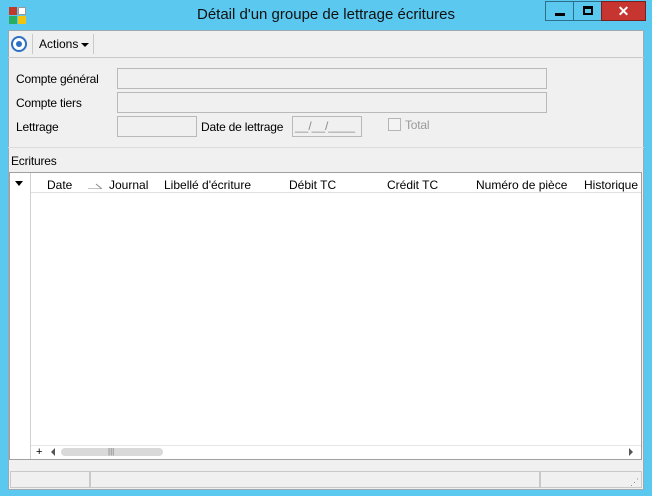  Describe the element at coordinates (59, 185) in the screenshot. I see `column-header-date: Date` at that location.